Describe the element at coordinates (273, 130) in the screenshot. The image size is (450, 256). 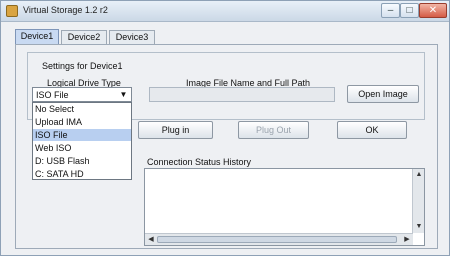
I see `plug-out-button: Plug Out` at that location.